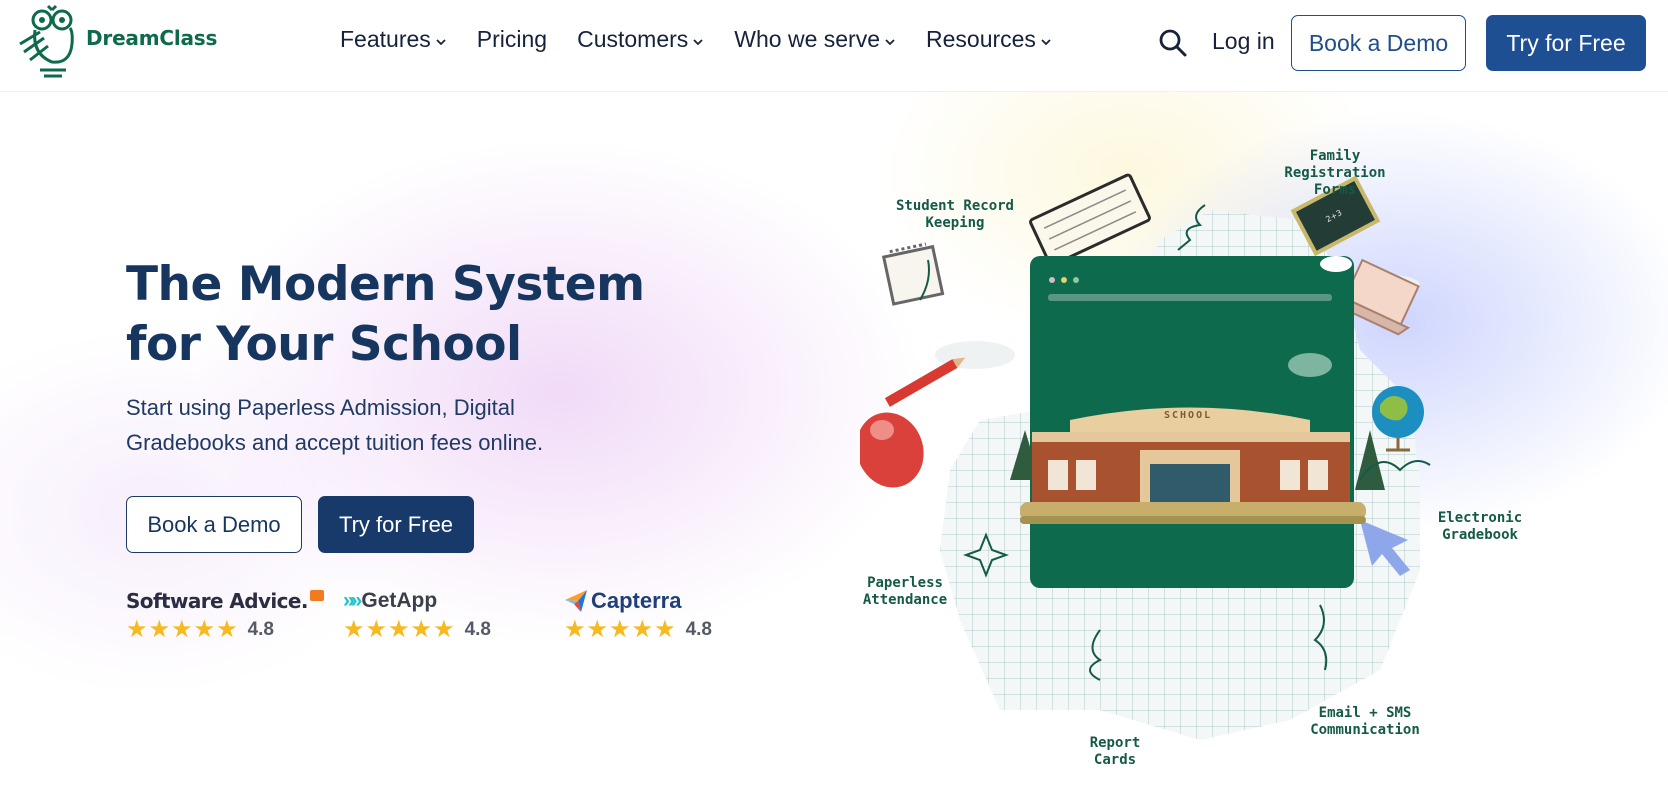 The height and width of the screenshot is (794, 1668). I want to click on hero-title: The Modern System for Your School, so click(406, 315).